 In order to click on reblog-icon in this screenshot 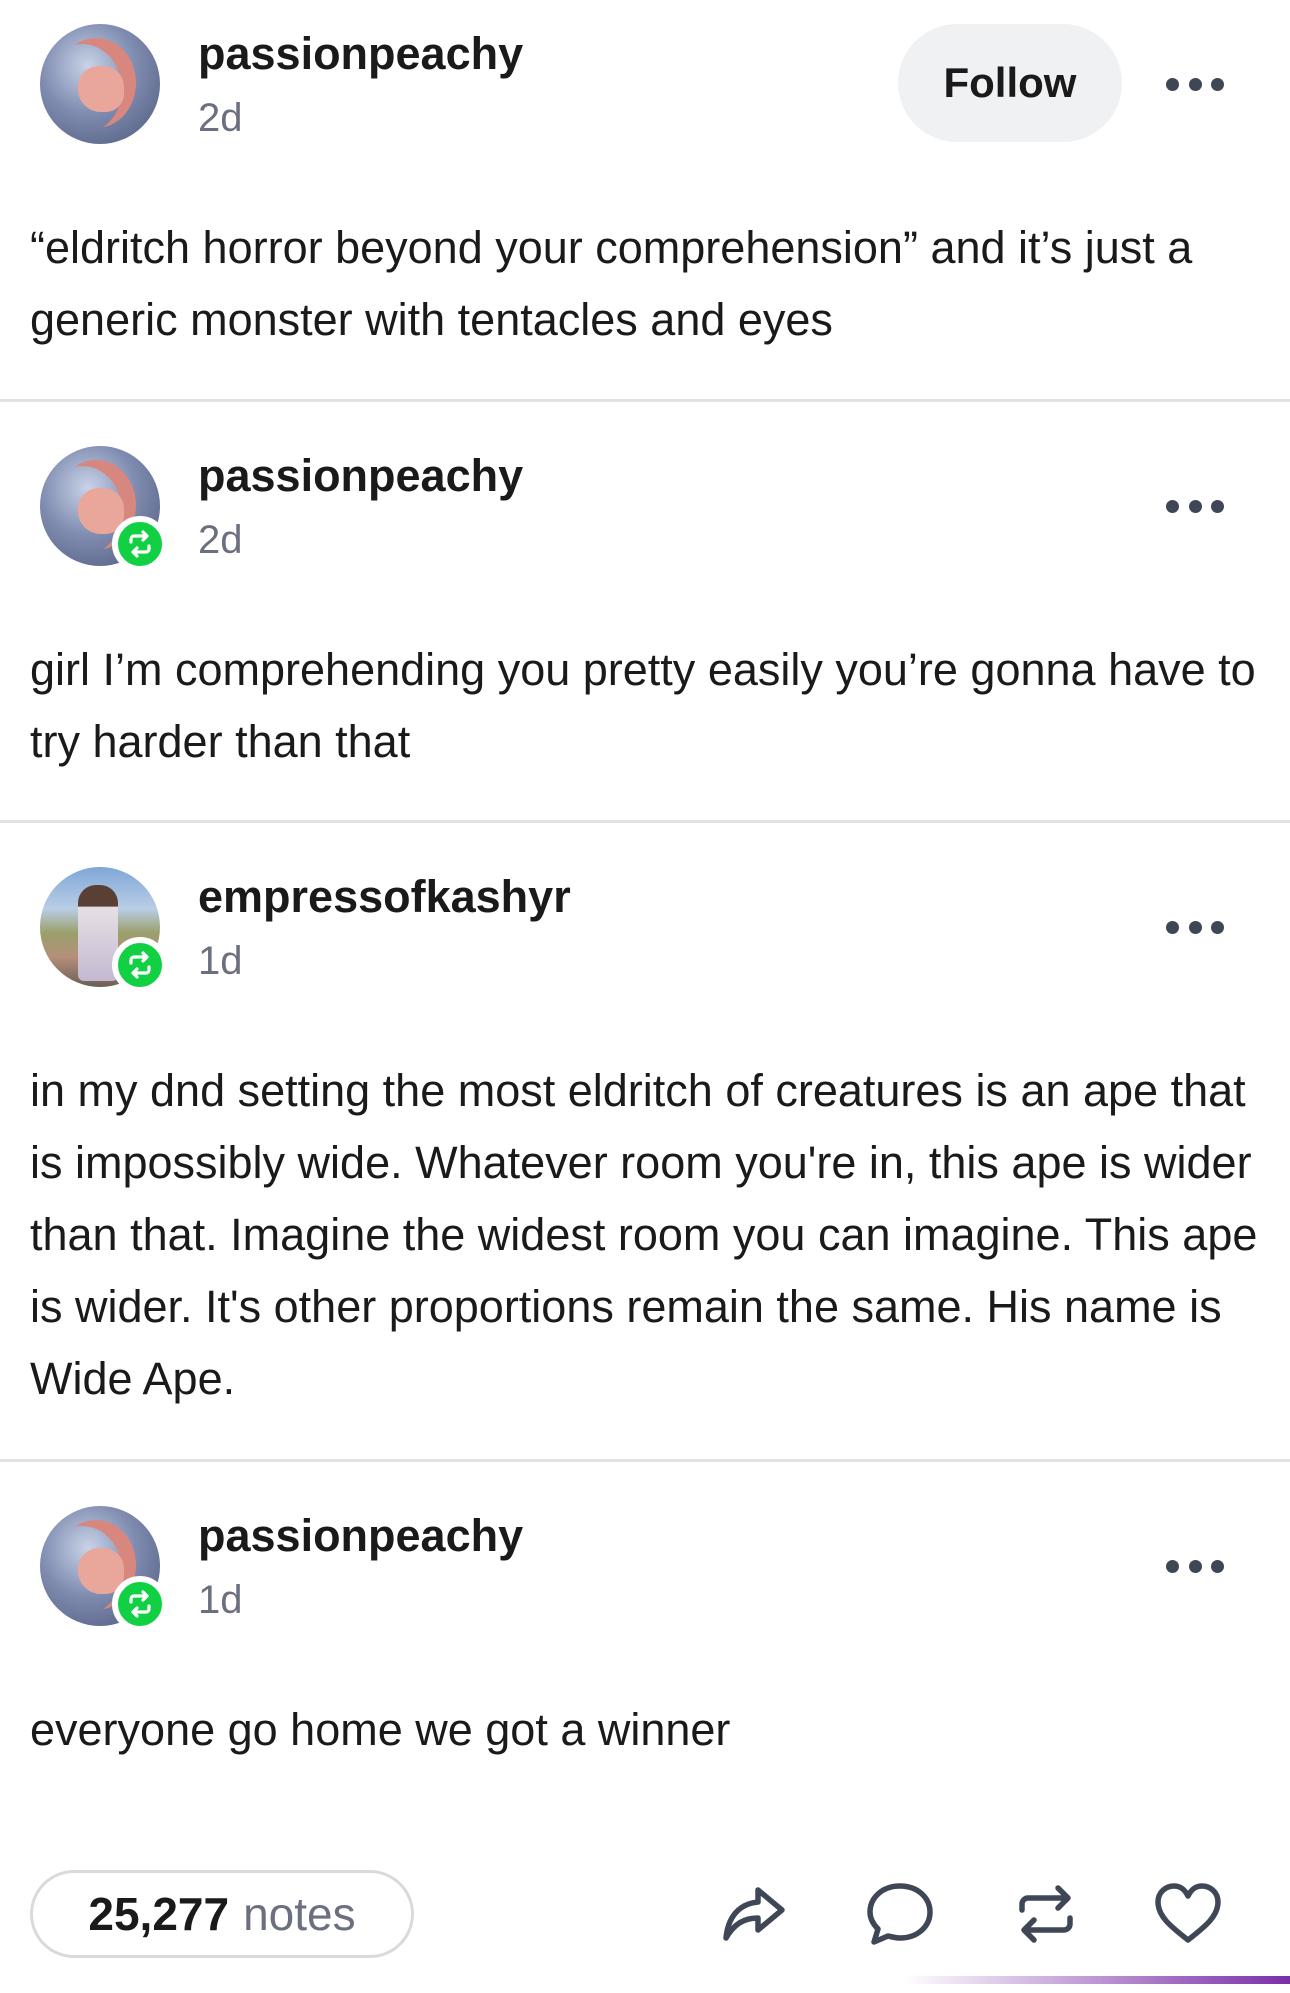, I will do `click(1046, 1914)`.